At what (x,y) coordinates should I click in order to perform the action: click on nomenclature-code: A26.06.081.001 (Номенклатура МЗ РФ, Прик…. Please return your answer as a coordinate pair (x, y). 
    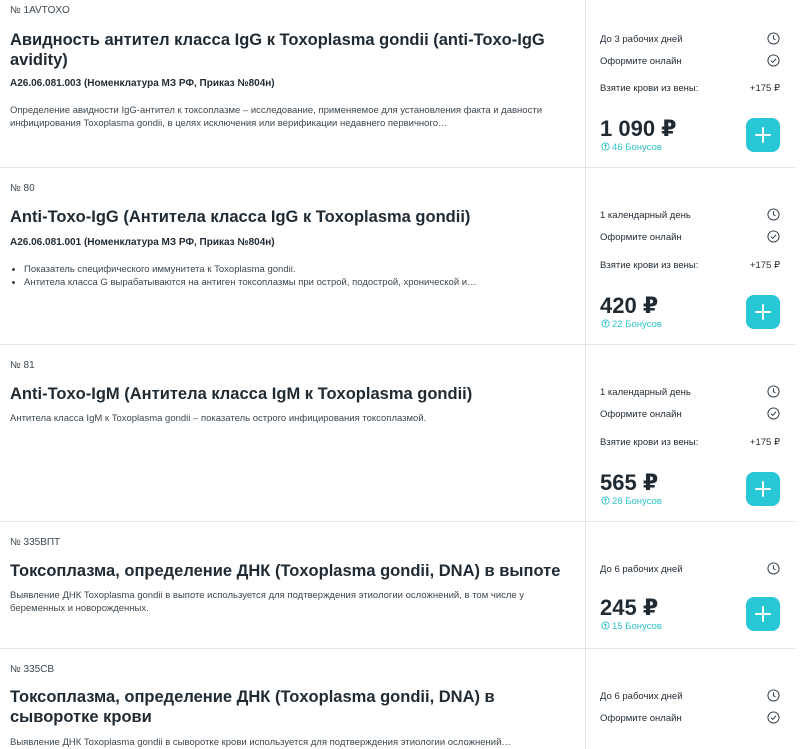
    Looking at the image, I should click on (142, 242).